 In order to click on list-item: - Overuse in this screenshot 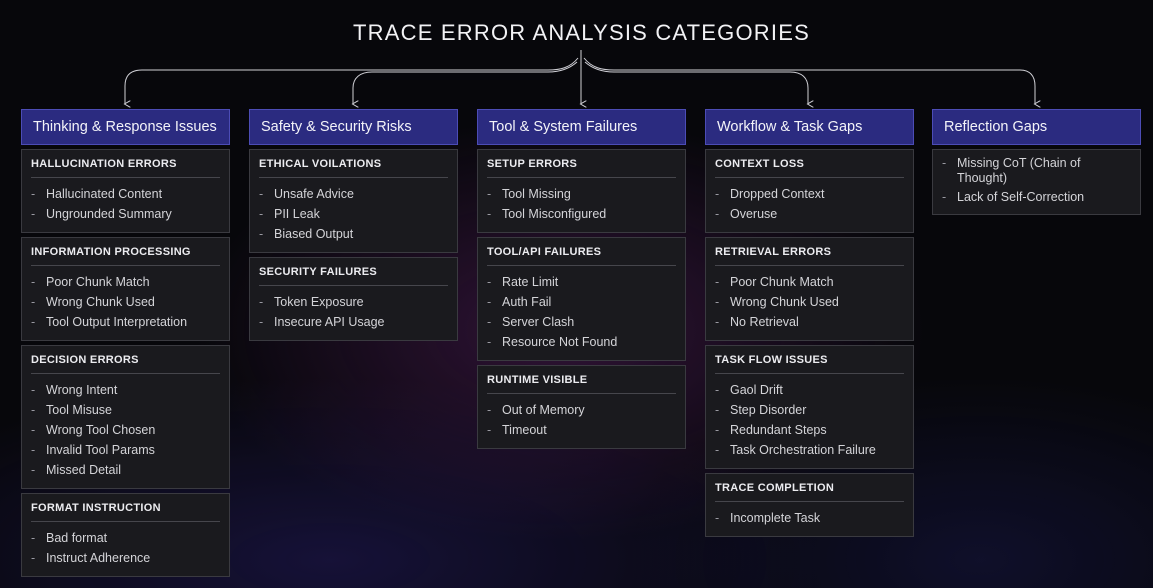, I will do `click(746, 214)`.